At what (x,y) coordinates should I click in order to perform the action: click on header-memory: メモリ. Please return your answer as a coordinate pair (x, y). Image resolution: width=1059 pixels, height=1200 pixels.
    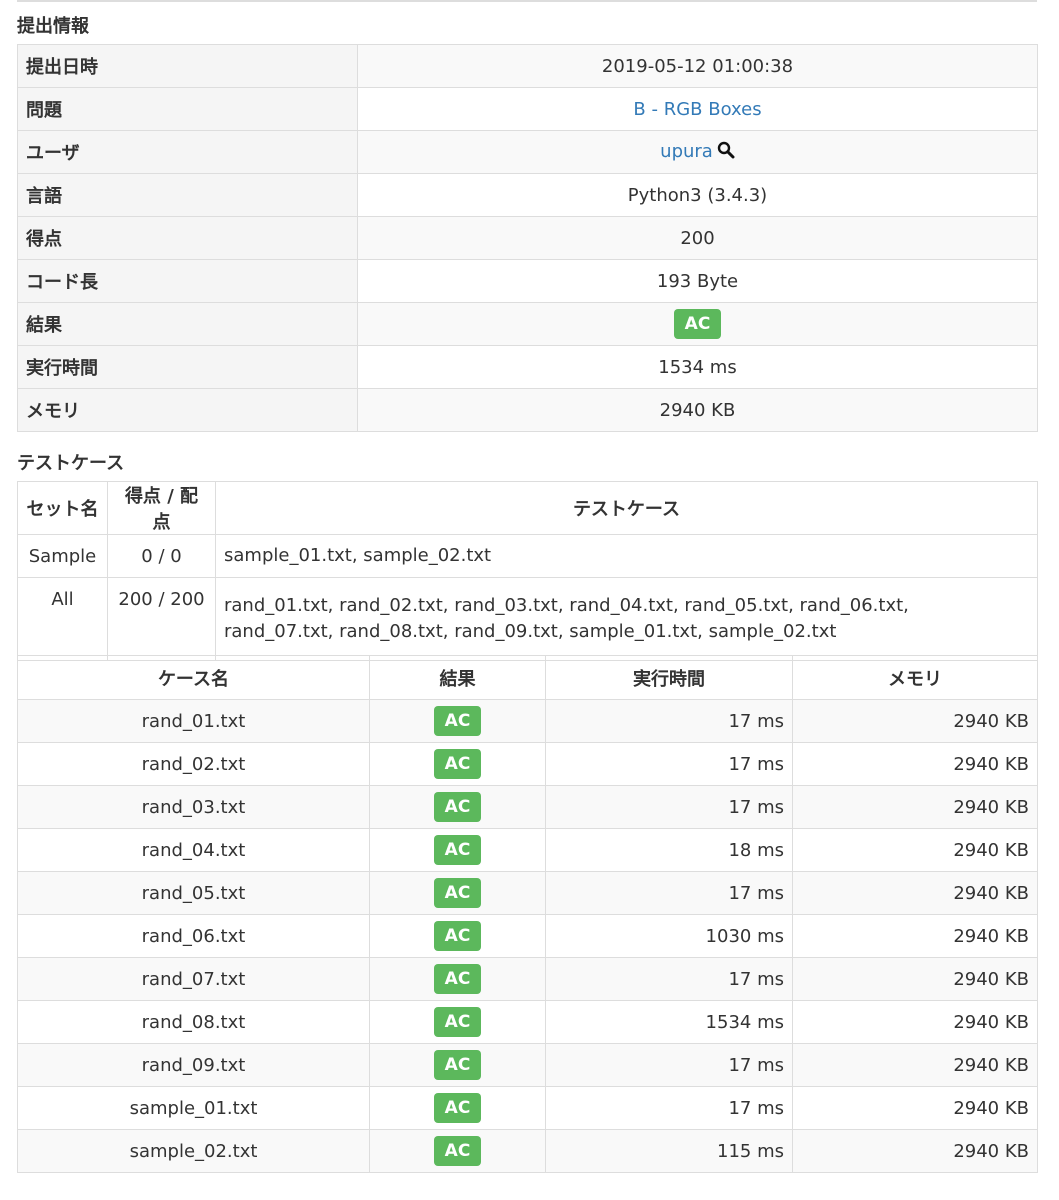
    Looking at the image, I should click on (915, 677).